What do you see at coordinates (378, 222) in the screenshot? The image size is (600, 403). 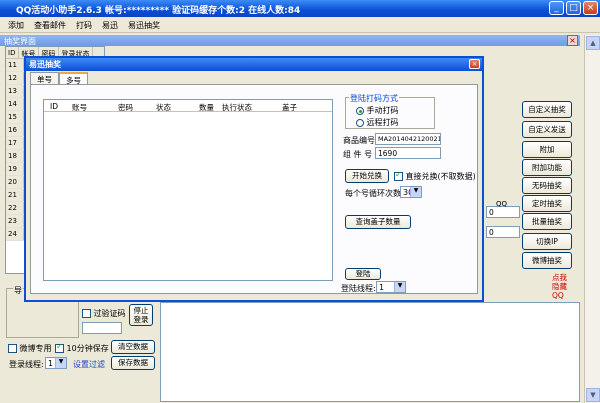 I see `query-caps-button: 查询盖子数量` at bounding box center [378, 222].